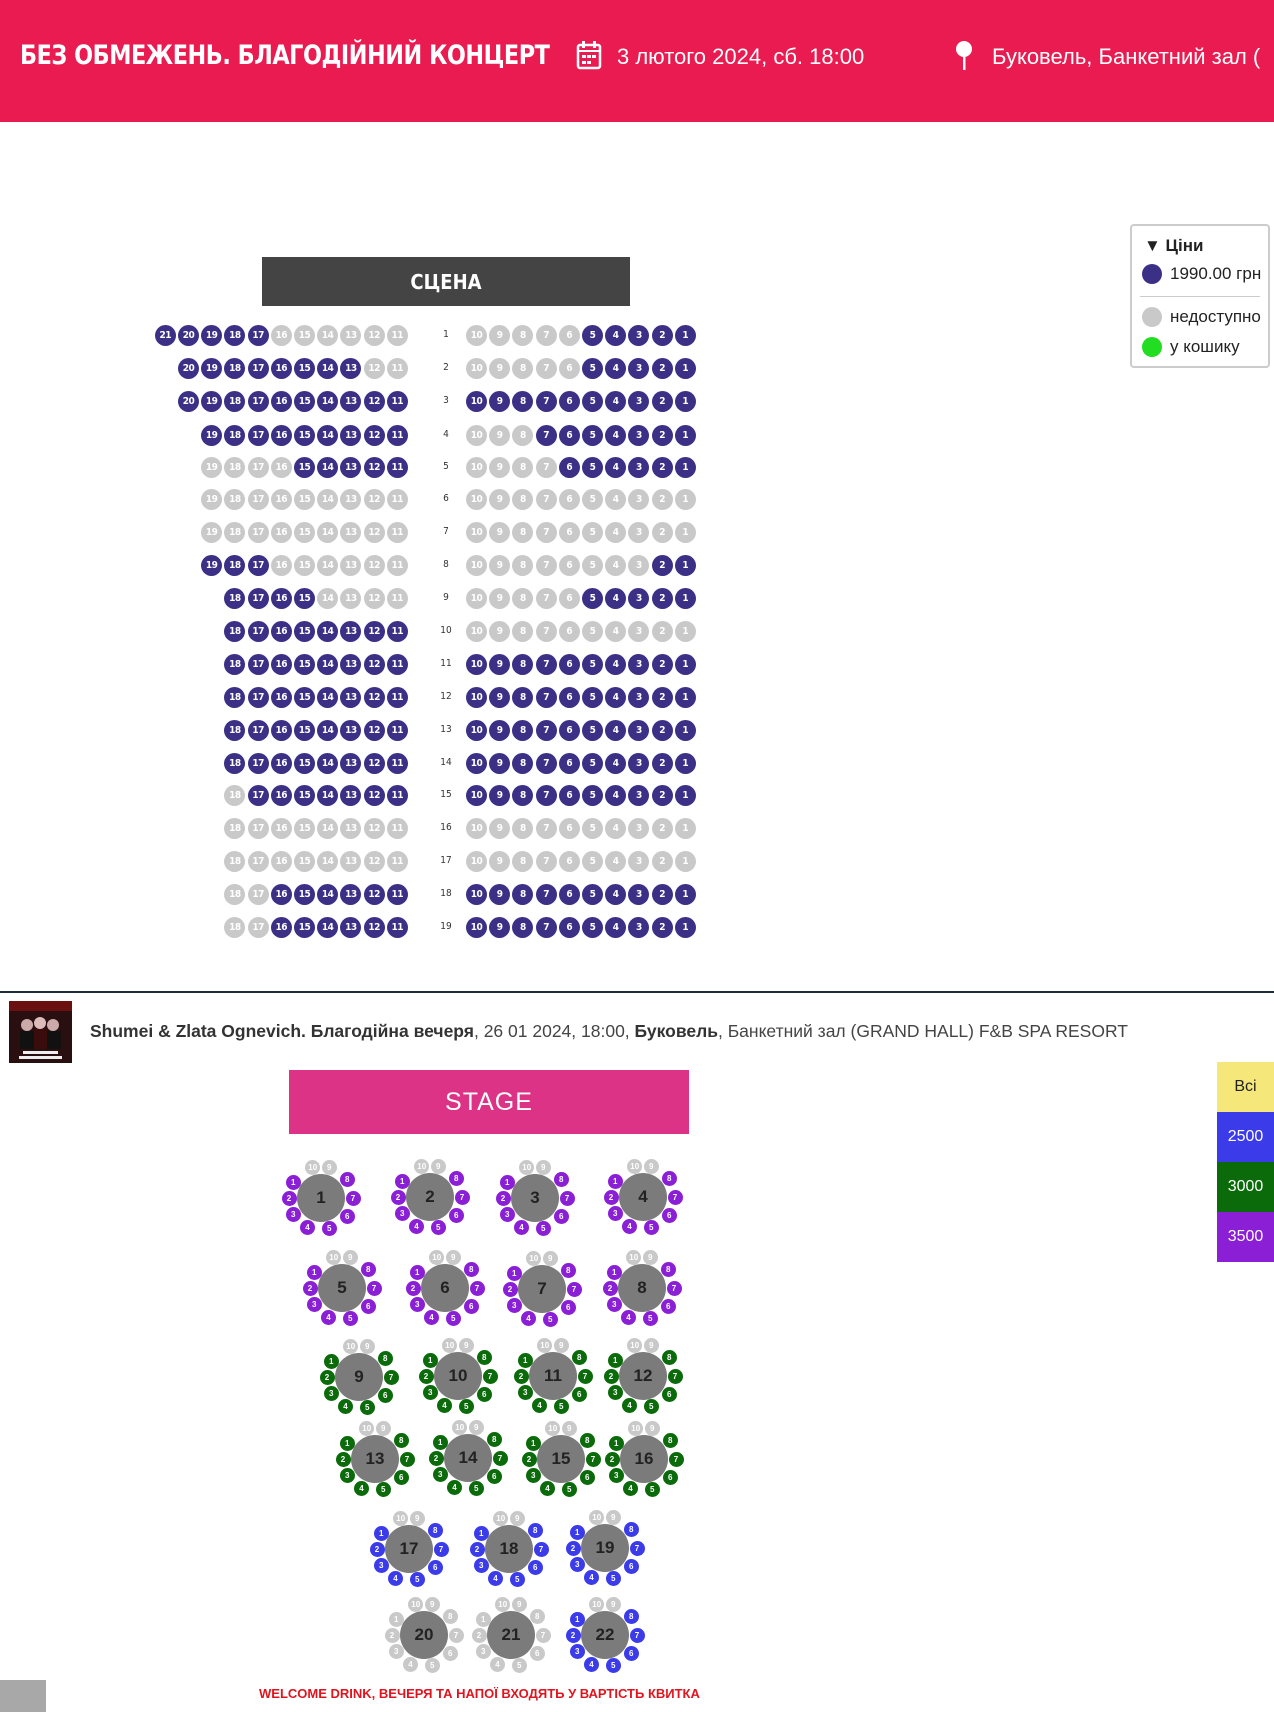 The height and width of the screenshot is (1712, 1274). Describe the element at coordinates (212, 335) in the screenshot. I see `seat: 19` at that location.